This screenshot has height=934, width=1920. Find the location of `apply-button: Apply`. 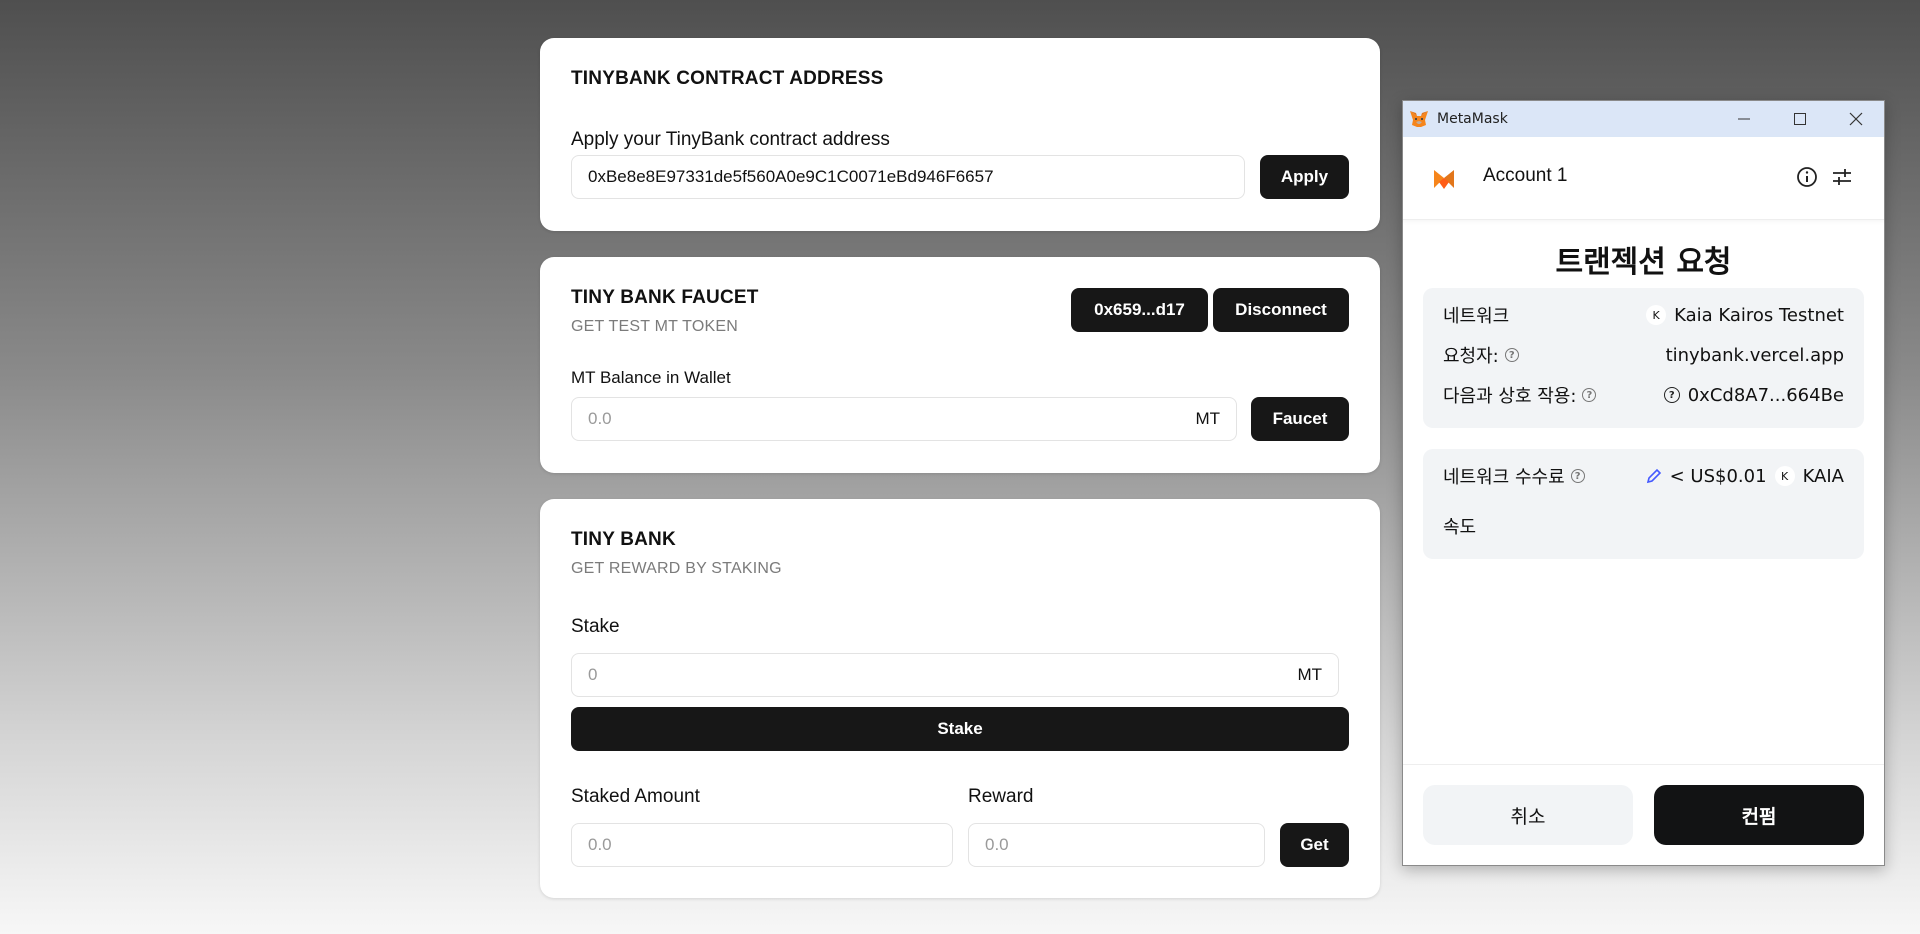

apply-button: Apply is located at coordinates (1304, 177).